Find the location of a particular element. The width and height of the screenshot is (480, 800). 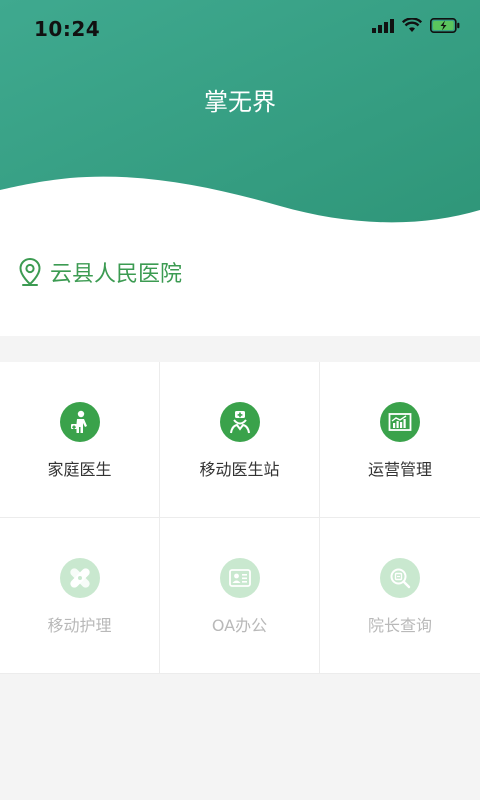

module-doctor-station: 移动医生站 is located at coordinates (240, 440).